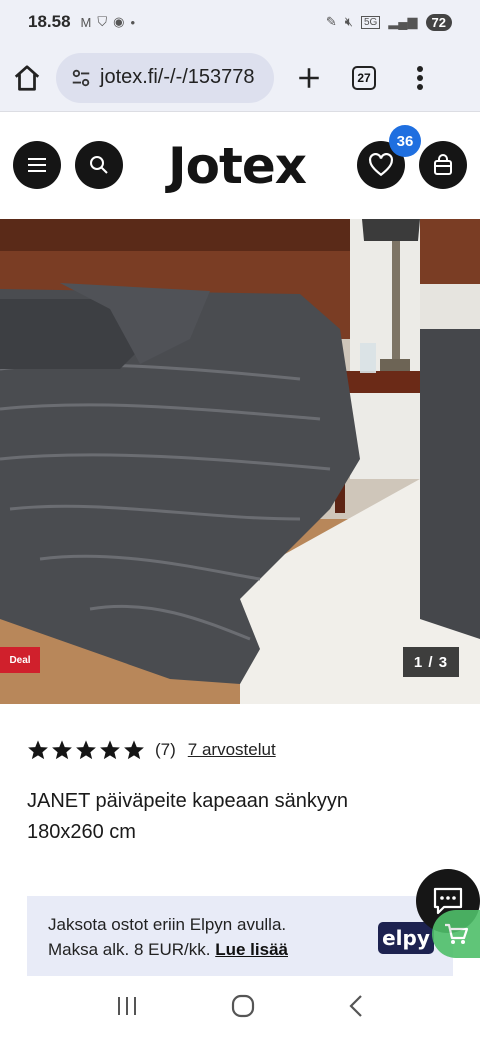 Image resolution: width=480 pixels, height=1040 pixels. Describe the element at coordinates (119, 21) in the screenshot. I see `chrome-icon: ◉` at that location.